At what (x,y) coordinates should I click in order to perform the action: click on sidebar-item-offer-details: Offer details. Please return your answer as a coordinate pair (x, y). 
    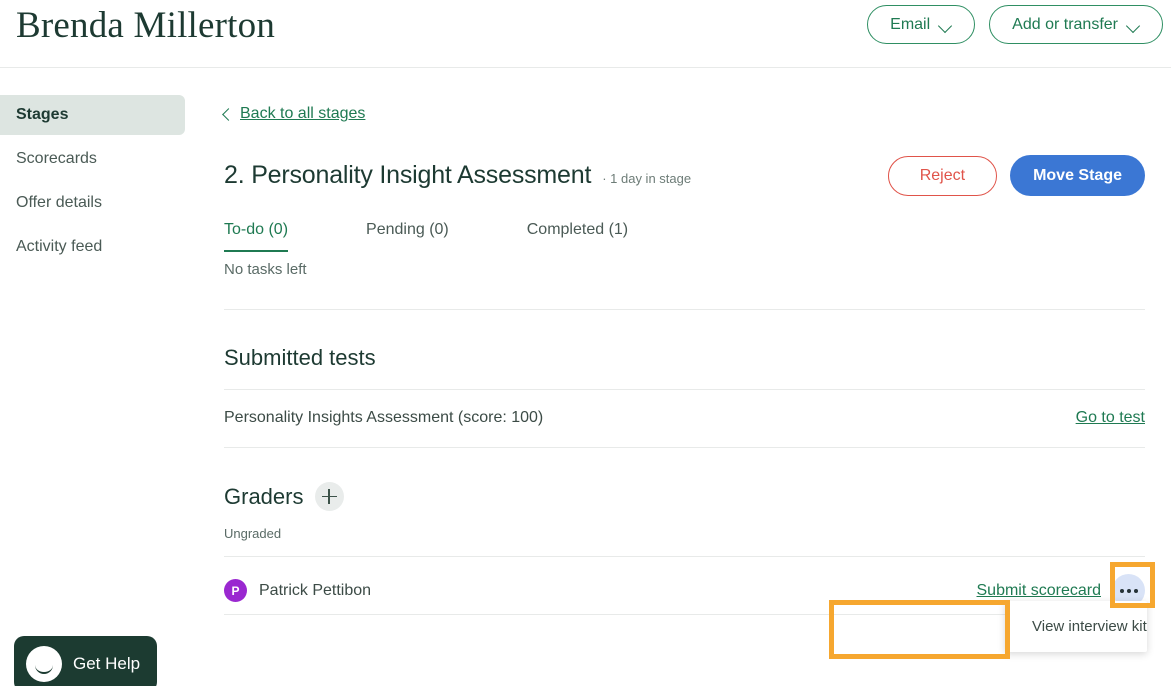
    Looking at the image, I should click on (92, 203).